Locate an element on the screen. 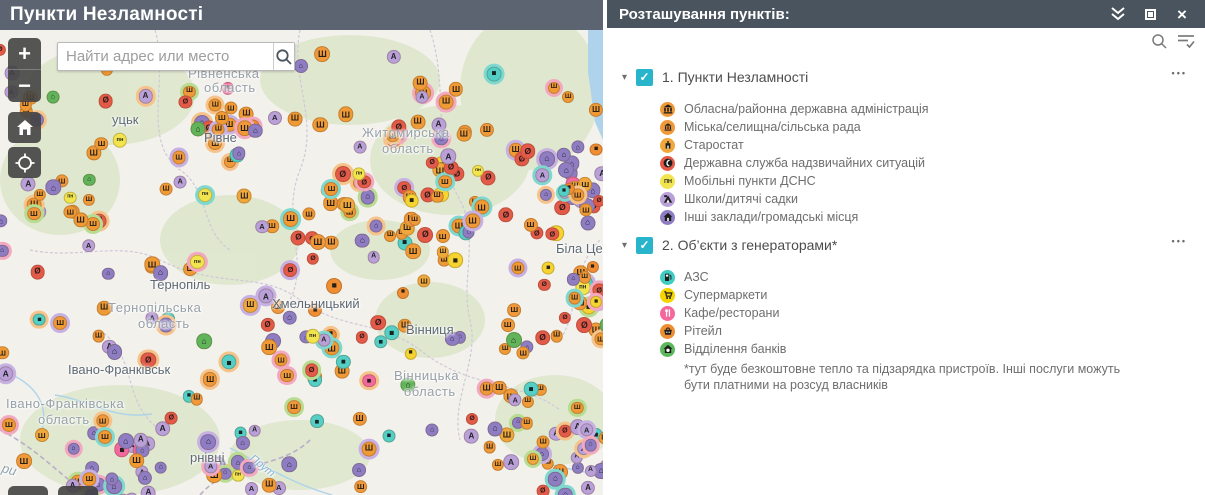 The height and width of the screenshot is (495, 1205). zoom-out-button: − is located at coordinates (24, 86).